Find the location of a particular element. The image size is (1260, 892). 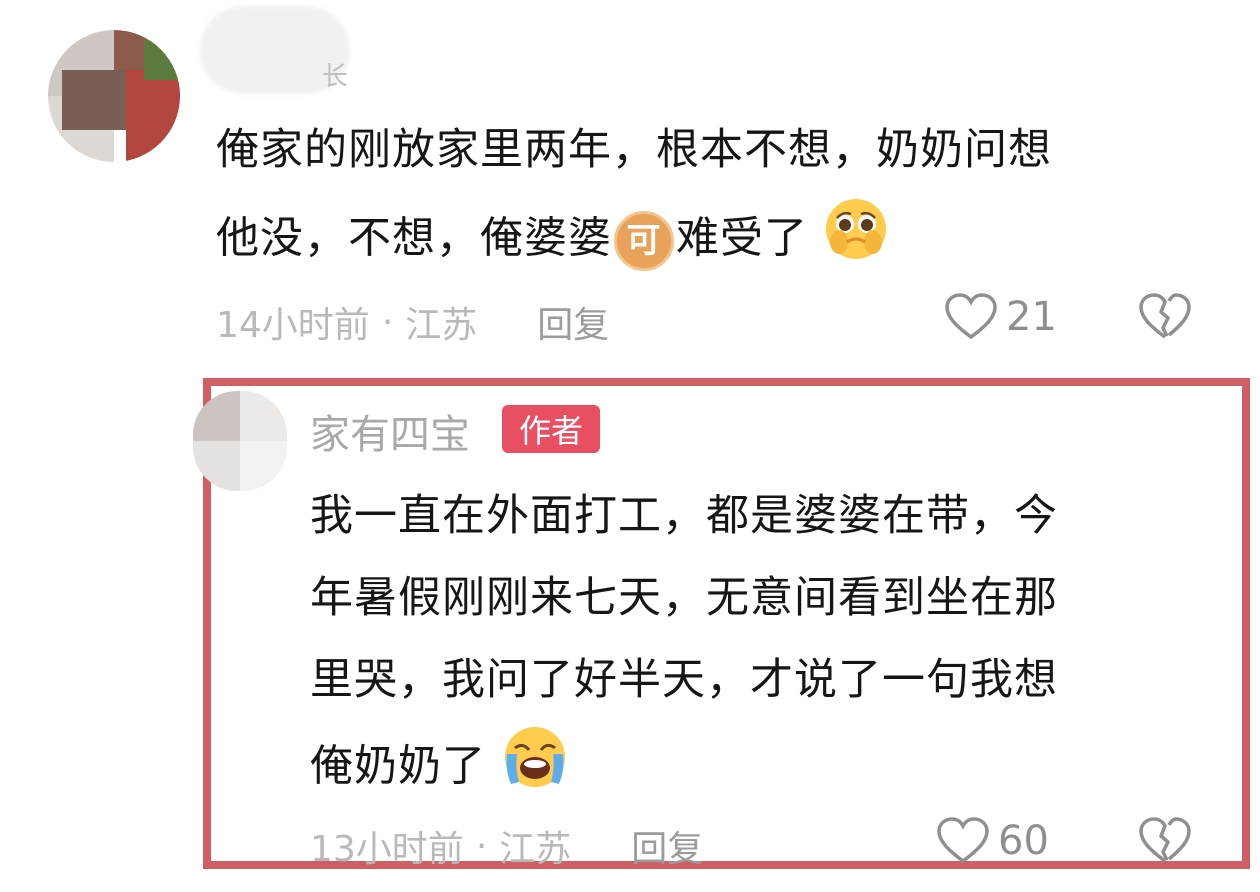

reply-text-2: 年暑假刚刚来七天，无意间看到坐在那 is located at coordinates (684, 598).